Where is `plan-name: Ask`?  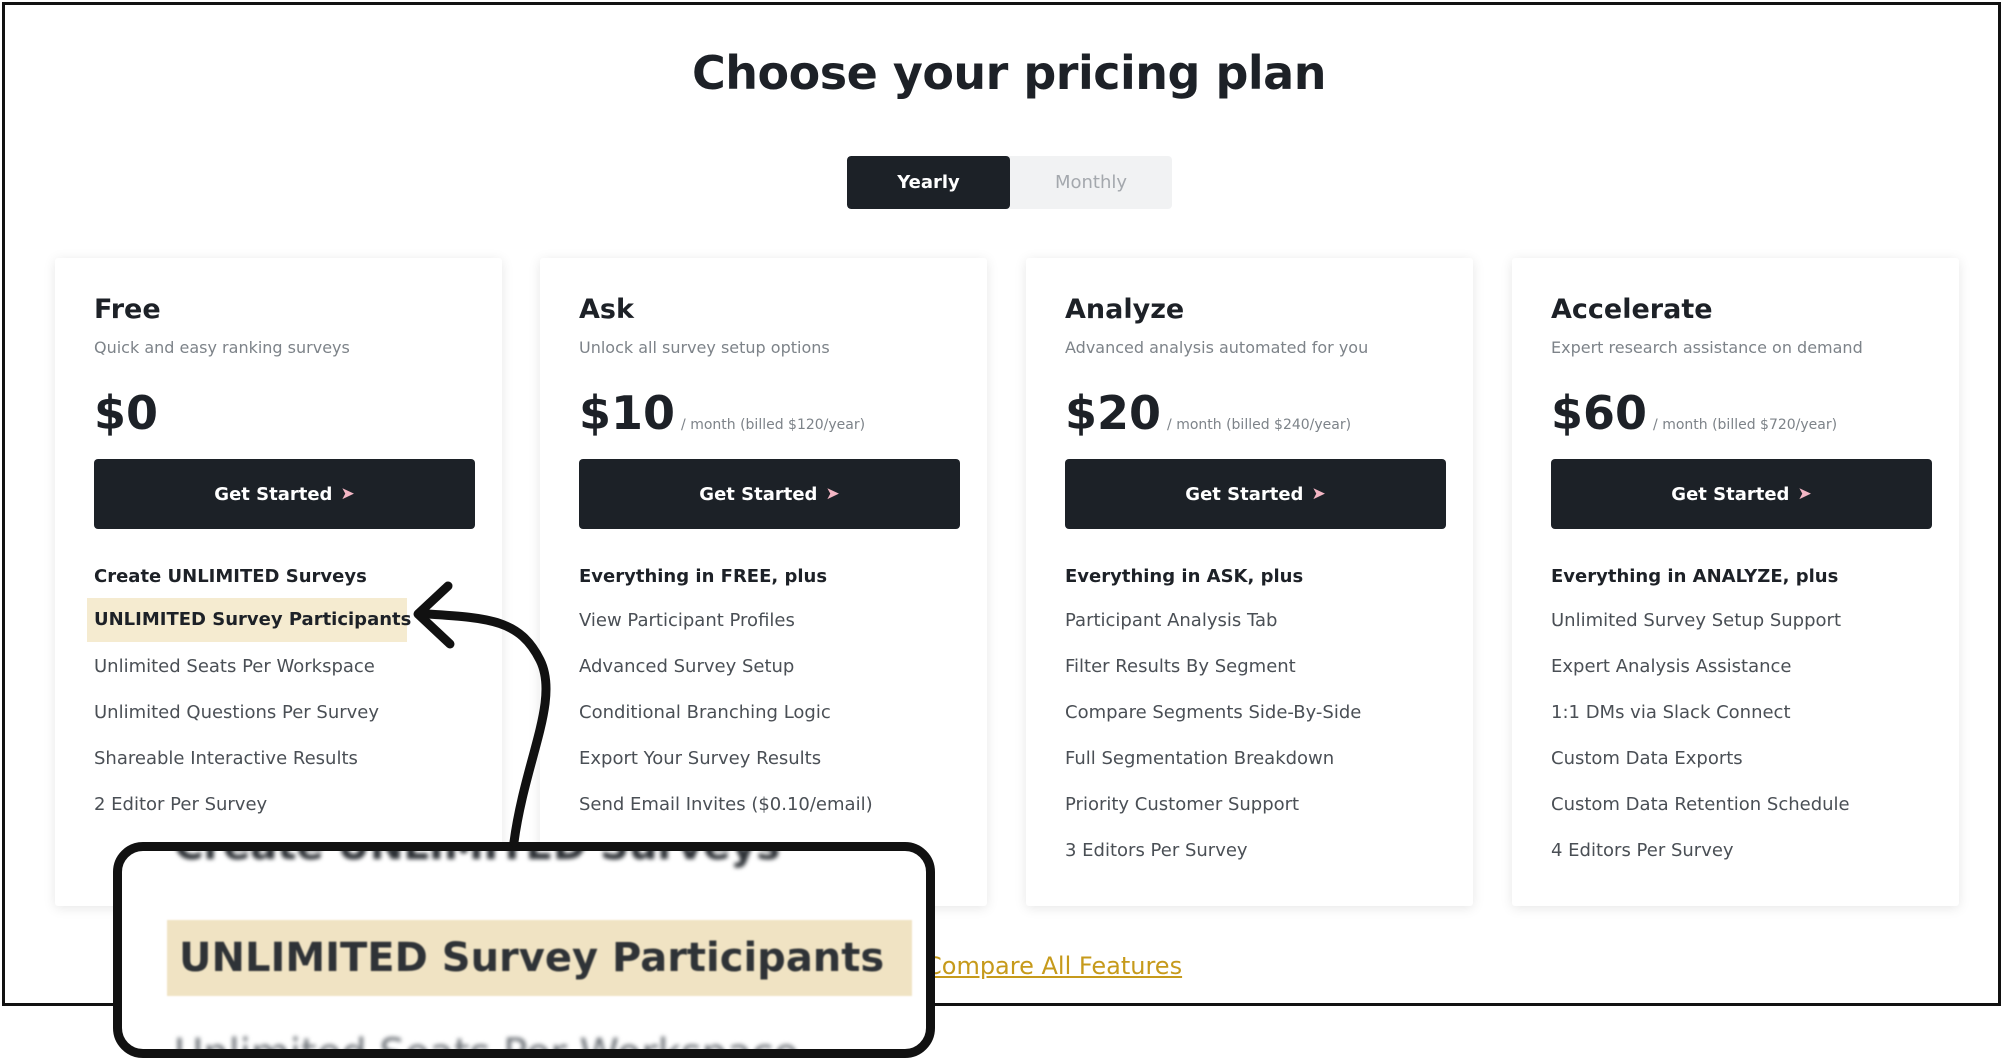 plan-name: Ask is located at coordinates (606, 309).